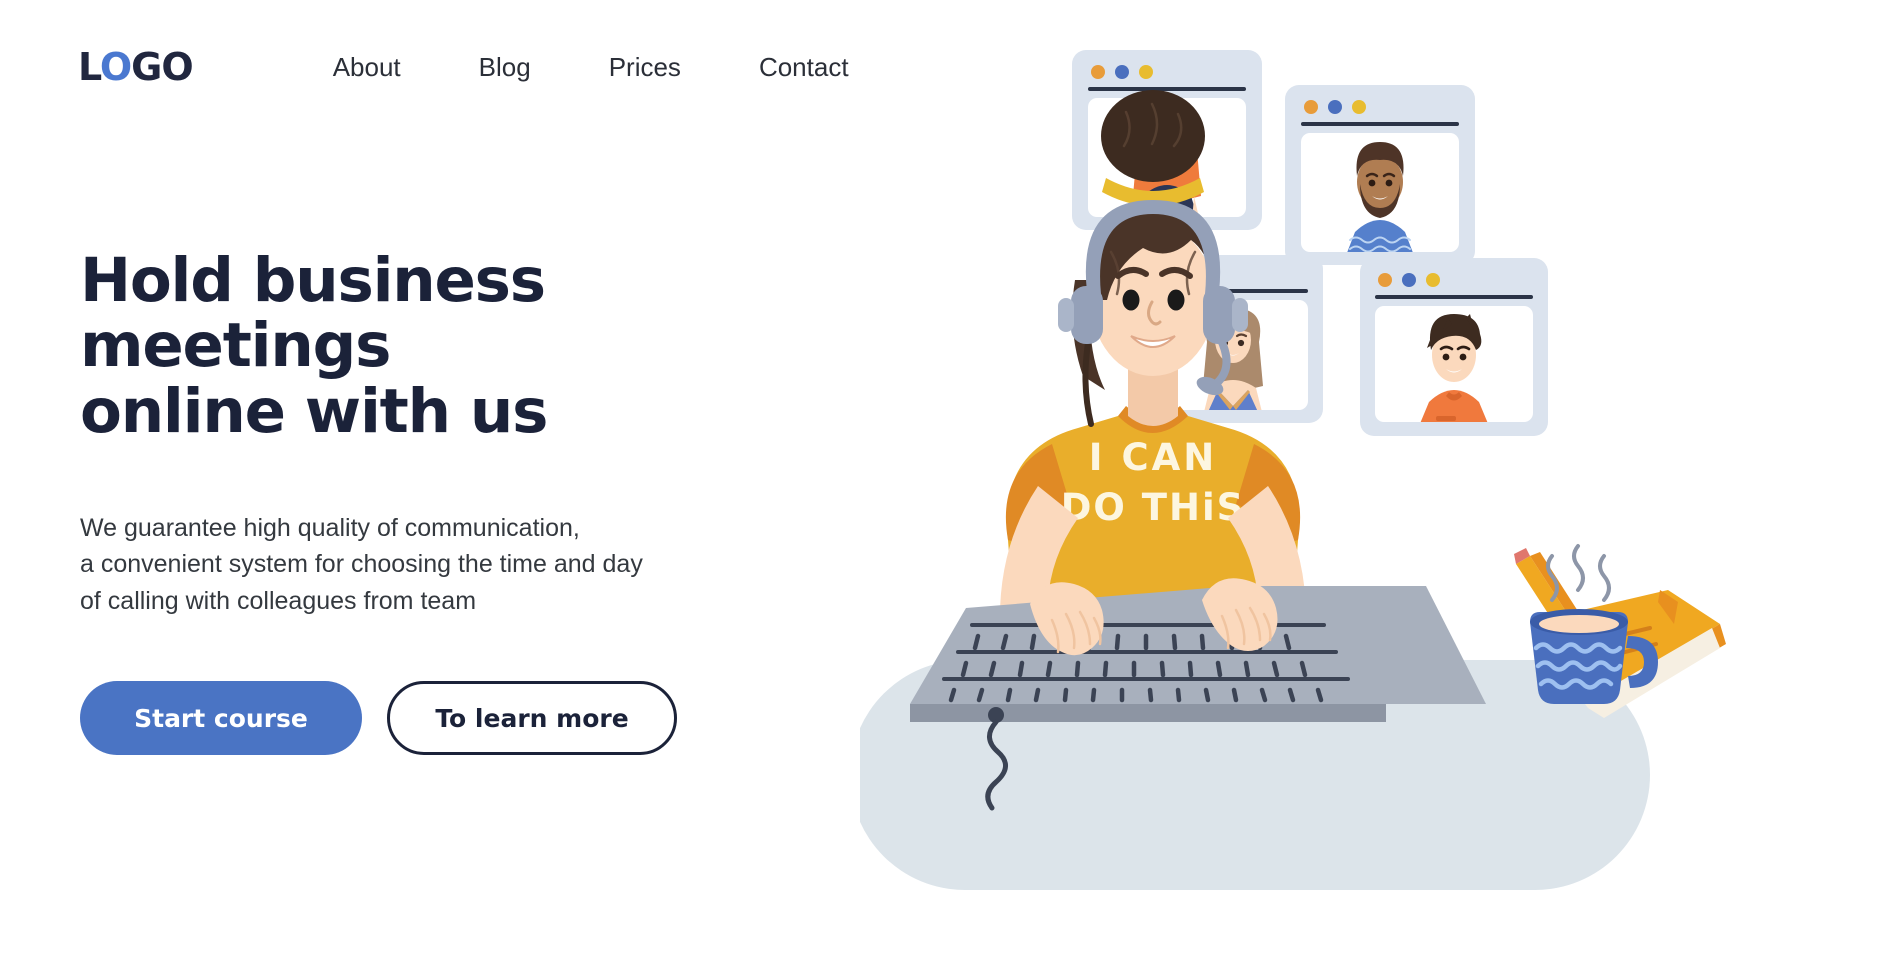 This screenshot has width=1904, height=980. I want to click on nav-links: About Blog Prices Contact, so click(591, 67).